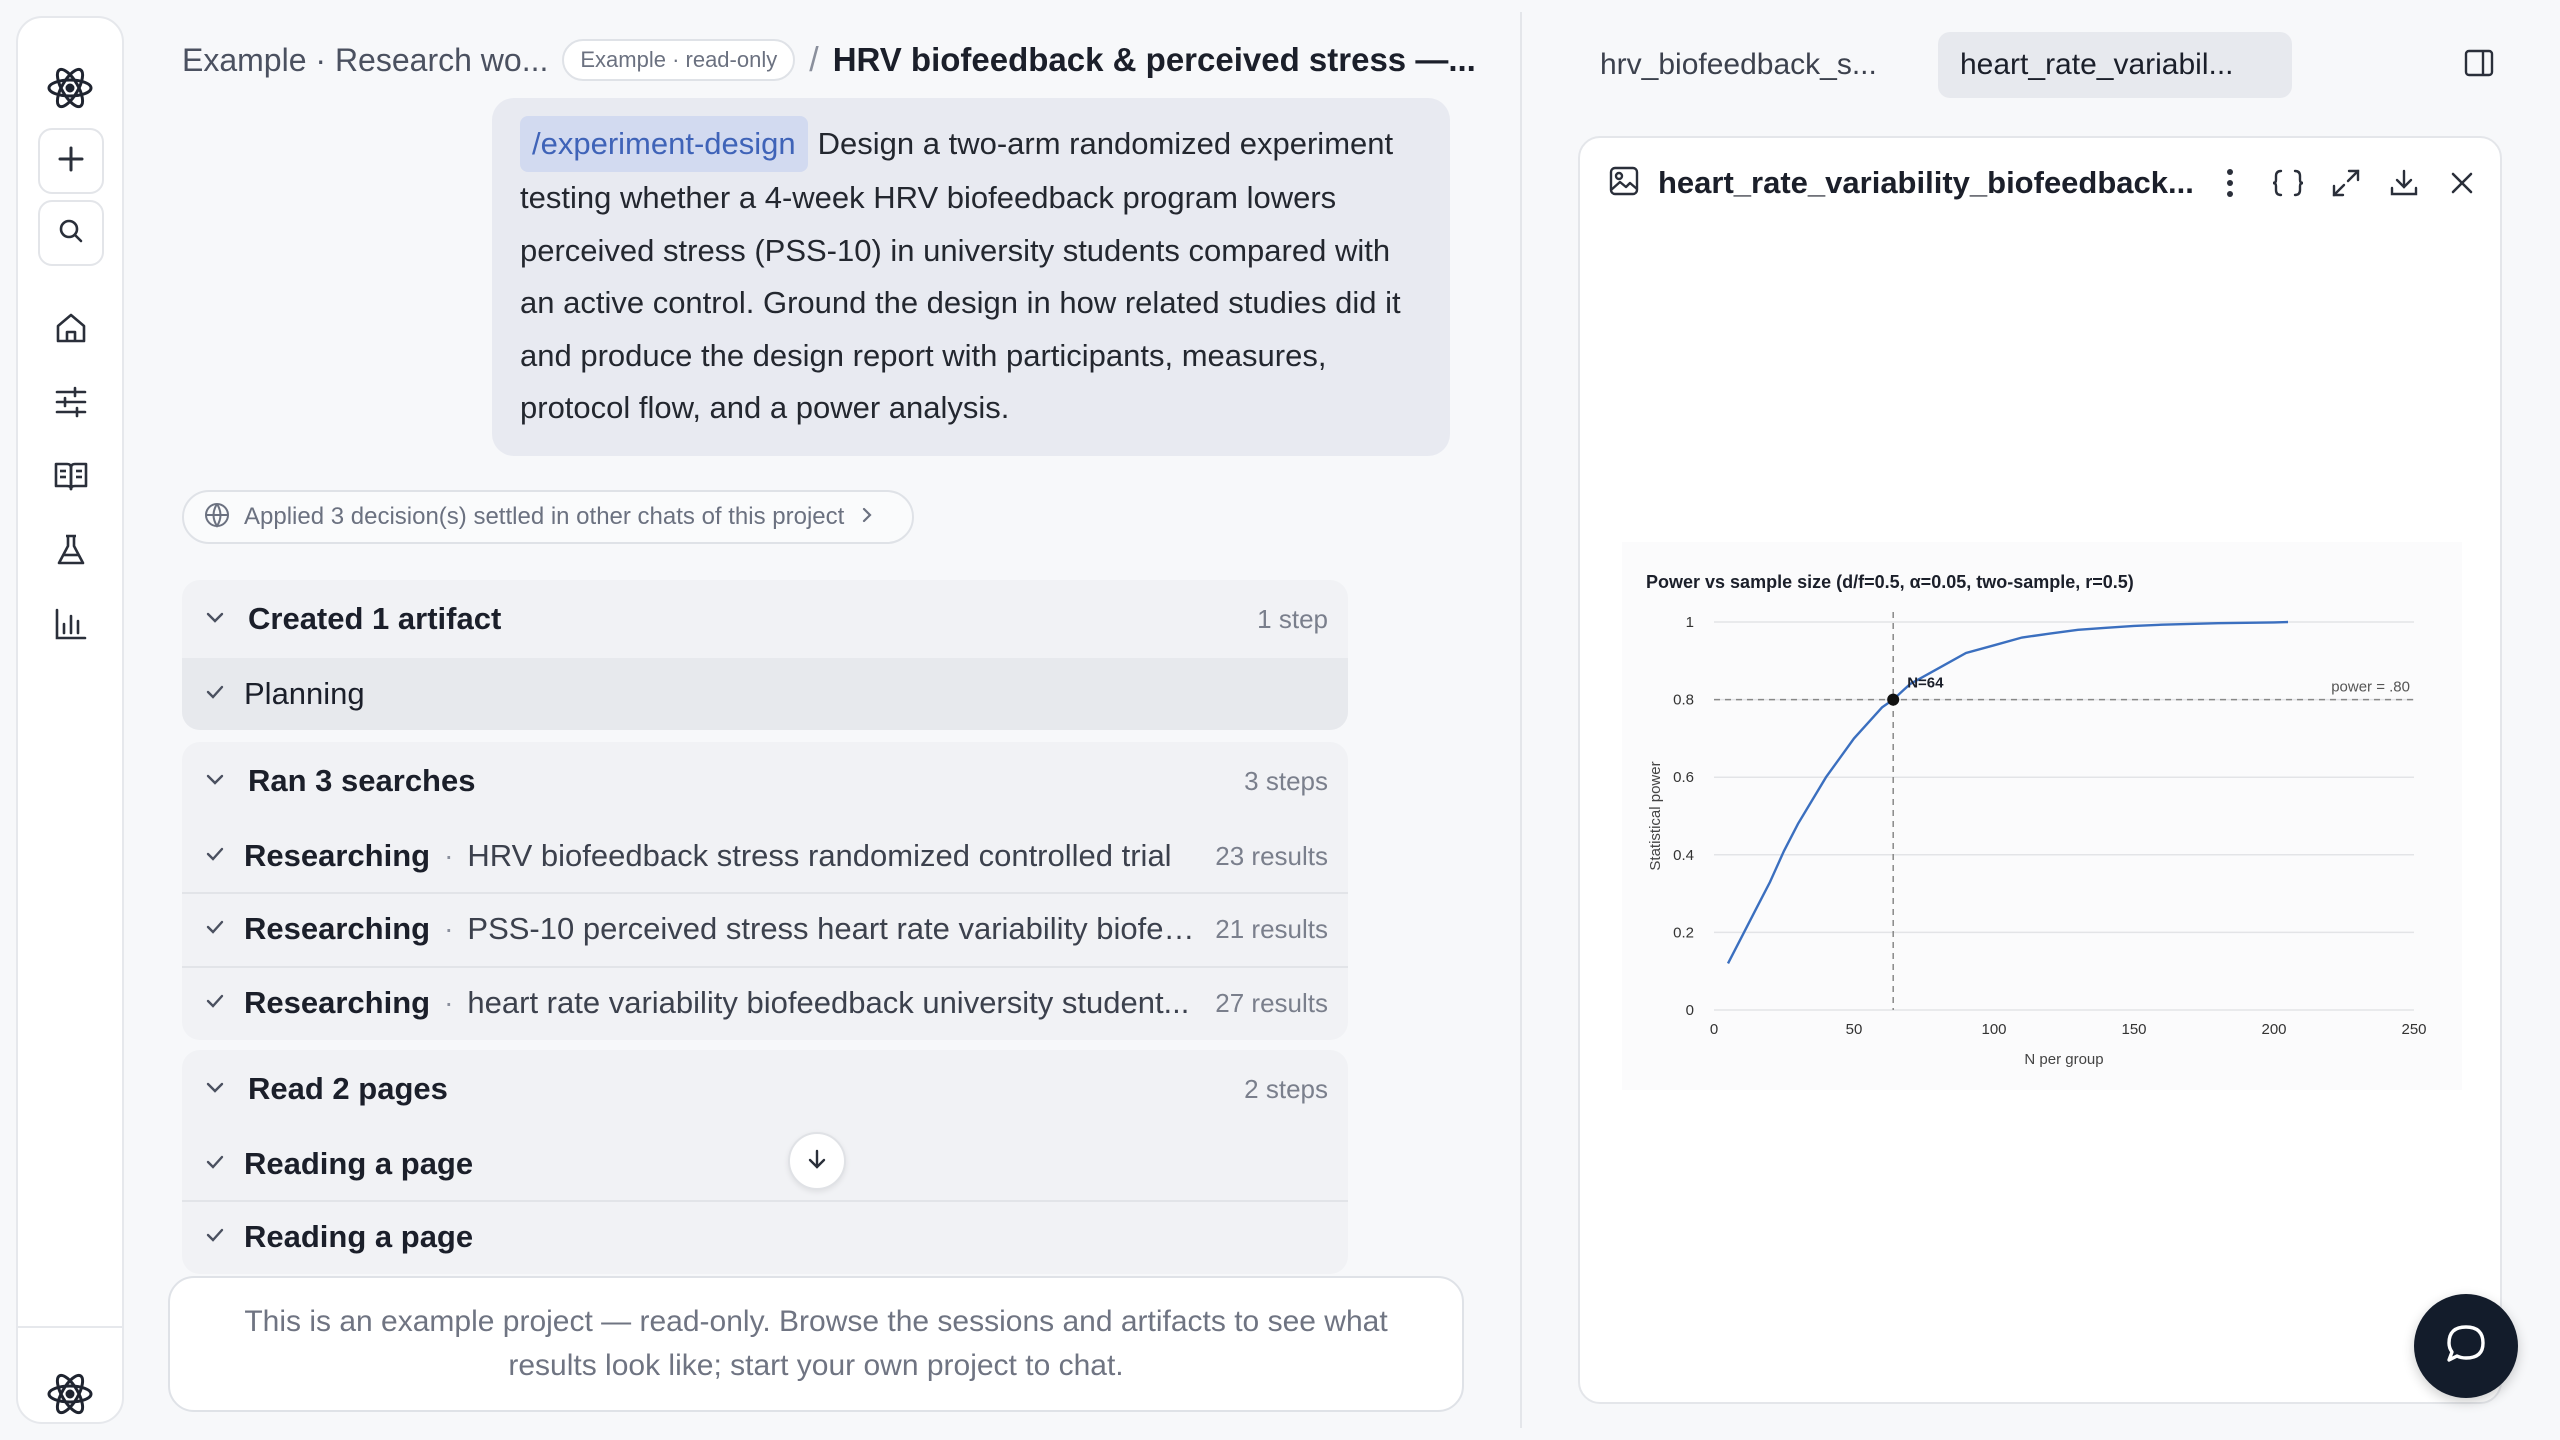  What do you see at coordinates (375, 618) in the screenshot?
I see `step-group-title: Created 1 artifact` at bounding box center [375, 618].